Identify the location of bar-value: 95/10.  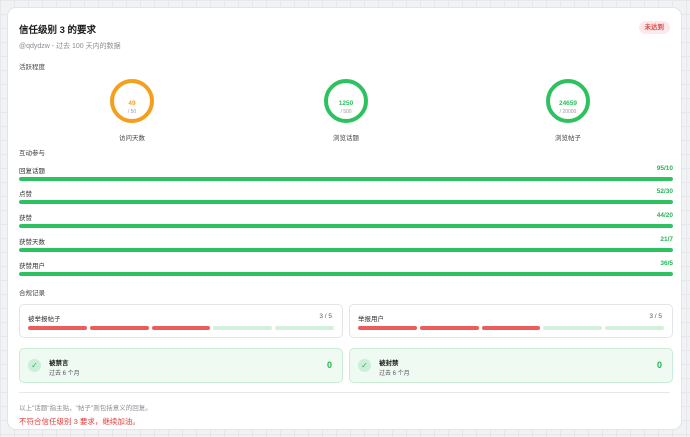
(664, 168).